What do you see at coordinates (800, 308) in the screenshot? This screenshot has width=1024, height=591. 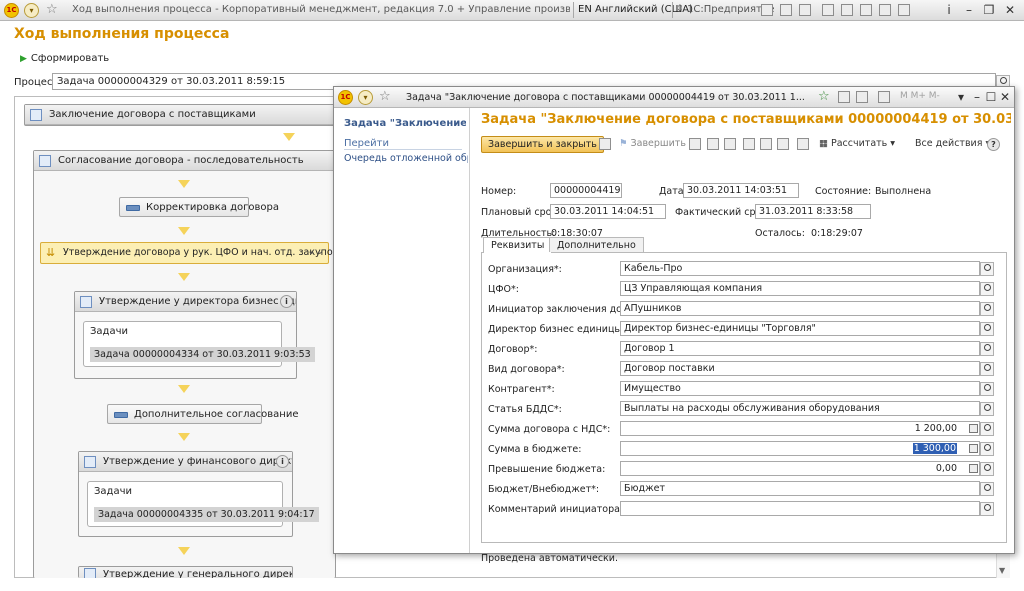 I see `field-initiator: АПушников` at bounding box center [800, 308].